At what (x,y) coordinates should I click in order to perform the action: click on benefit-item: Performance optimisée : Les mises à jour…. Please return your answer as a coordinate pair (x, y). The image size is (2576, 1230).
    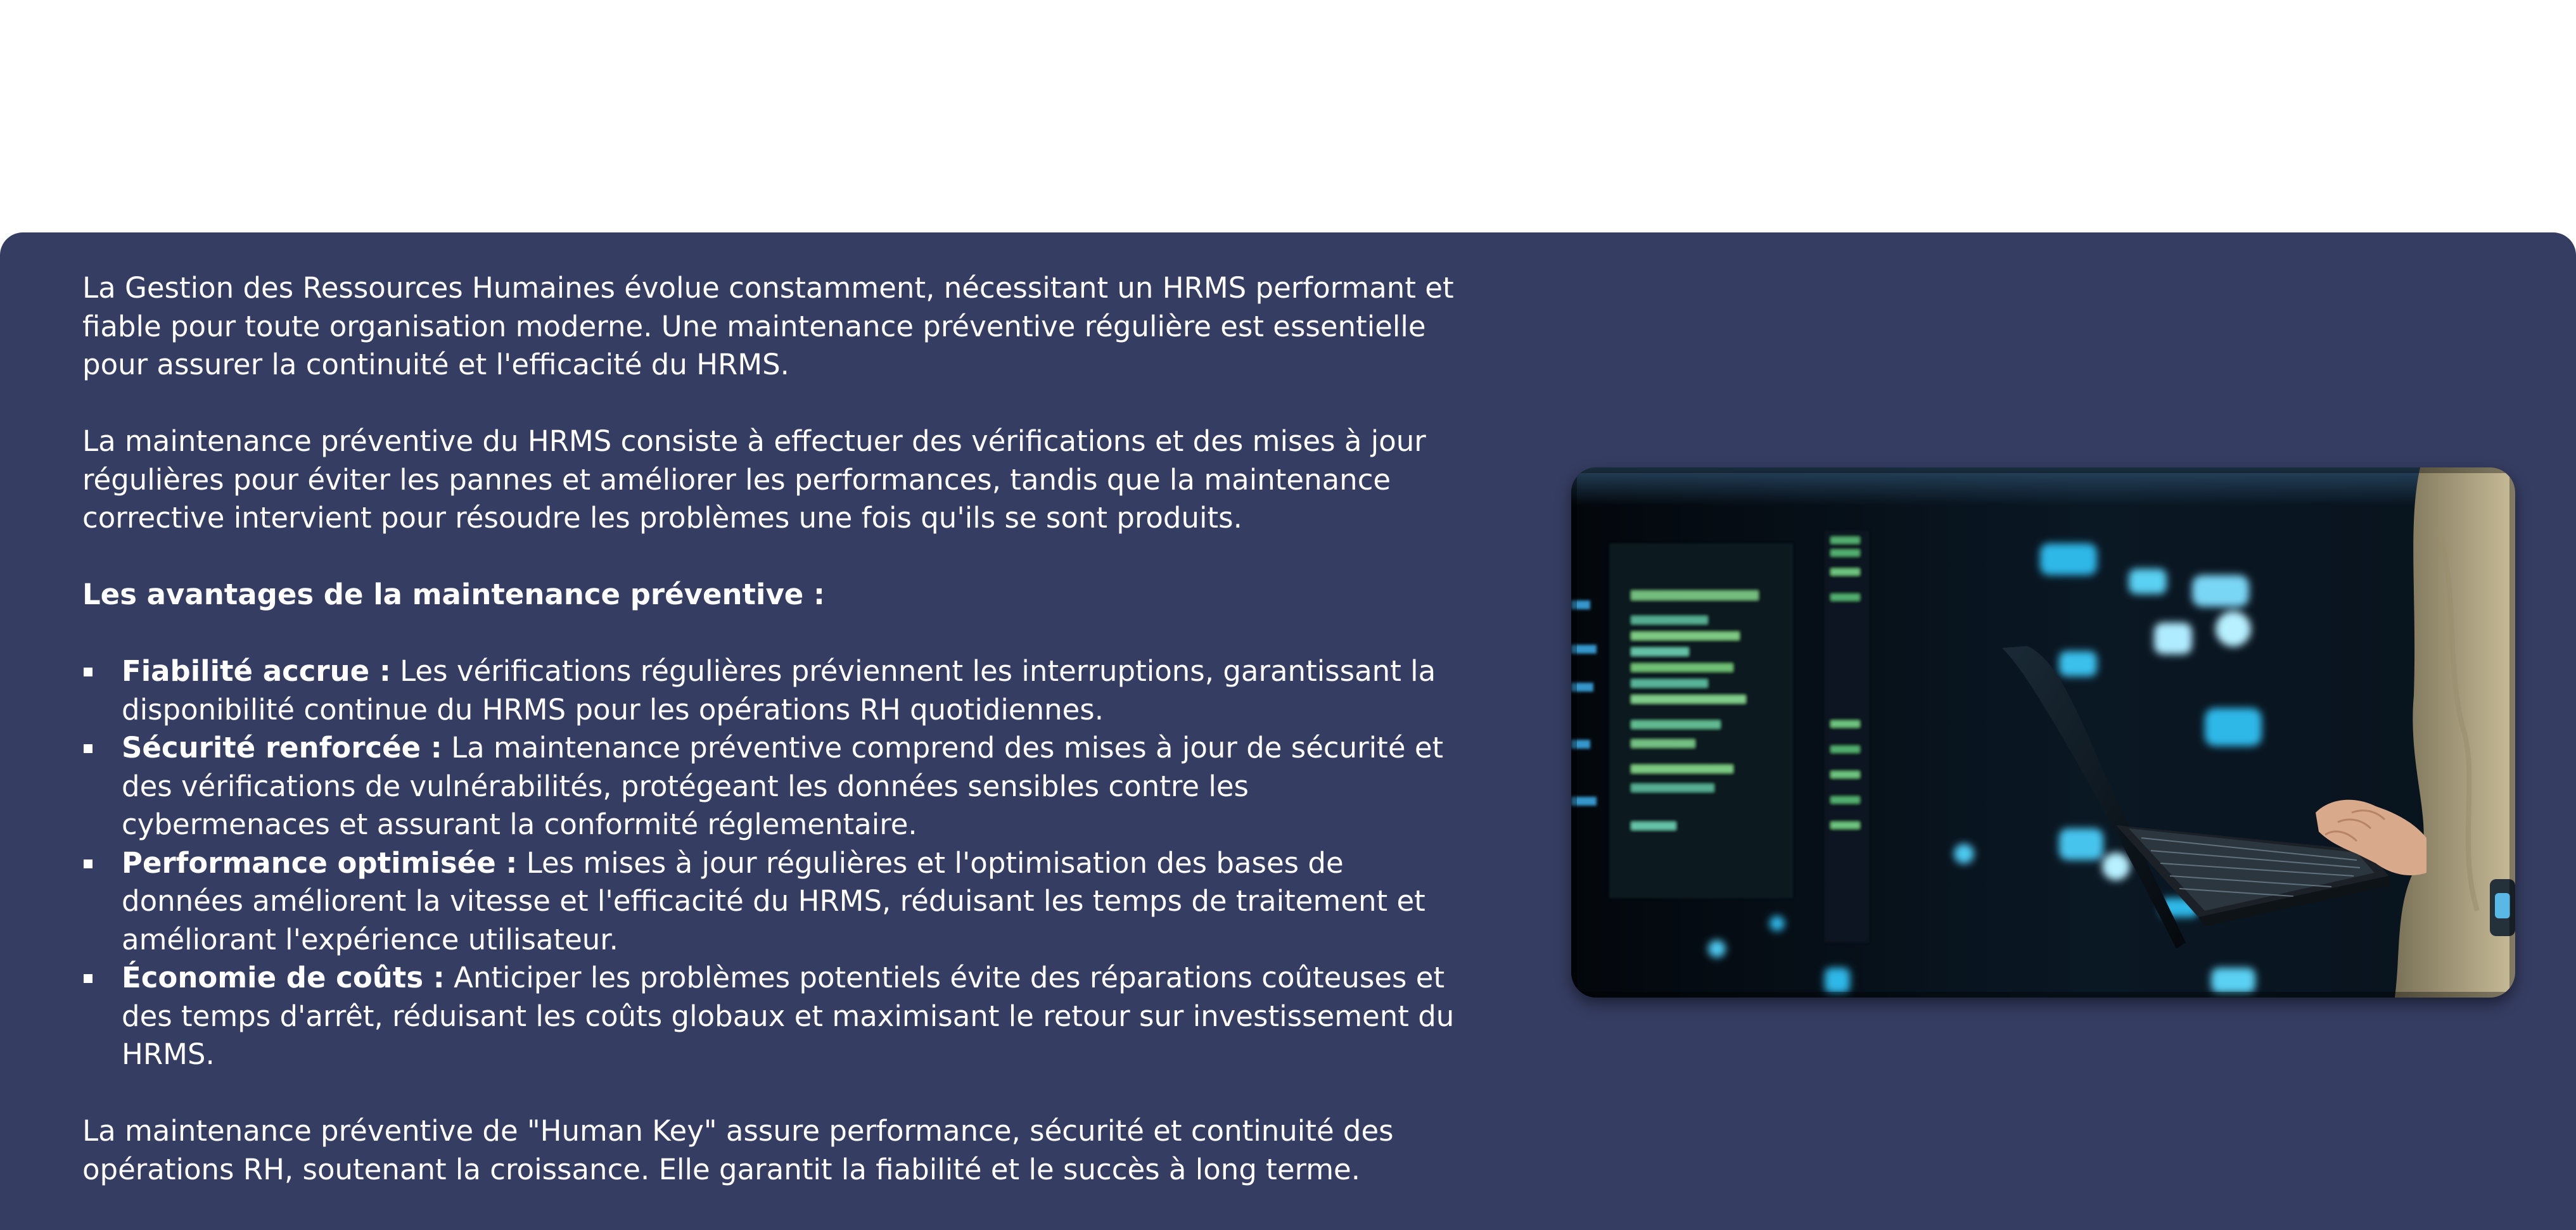
    Looking at the image, I should click on (772, 902).